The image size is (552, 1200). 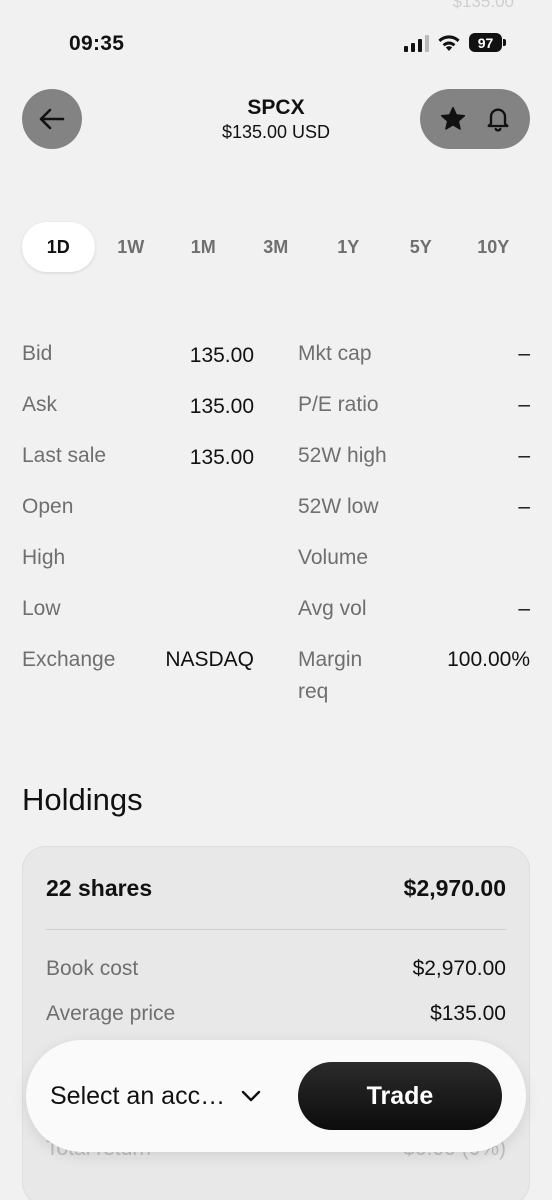 I want to click on trade-button: Trade, so click(x=400, y=1096).